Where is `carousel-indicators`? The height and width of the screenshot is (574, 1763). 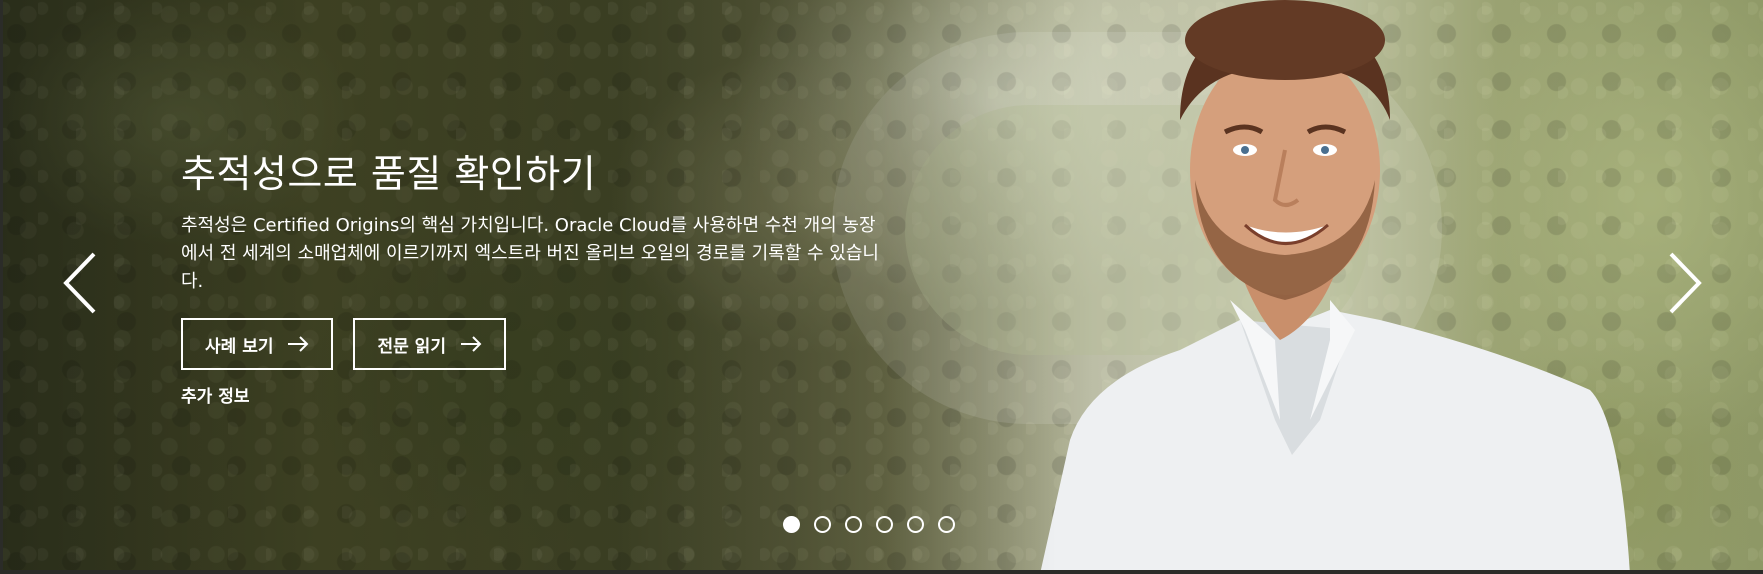
carousel-indicators is located at coordinates (869, 524).